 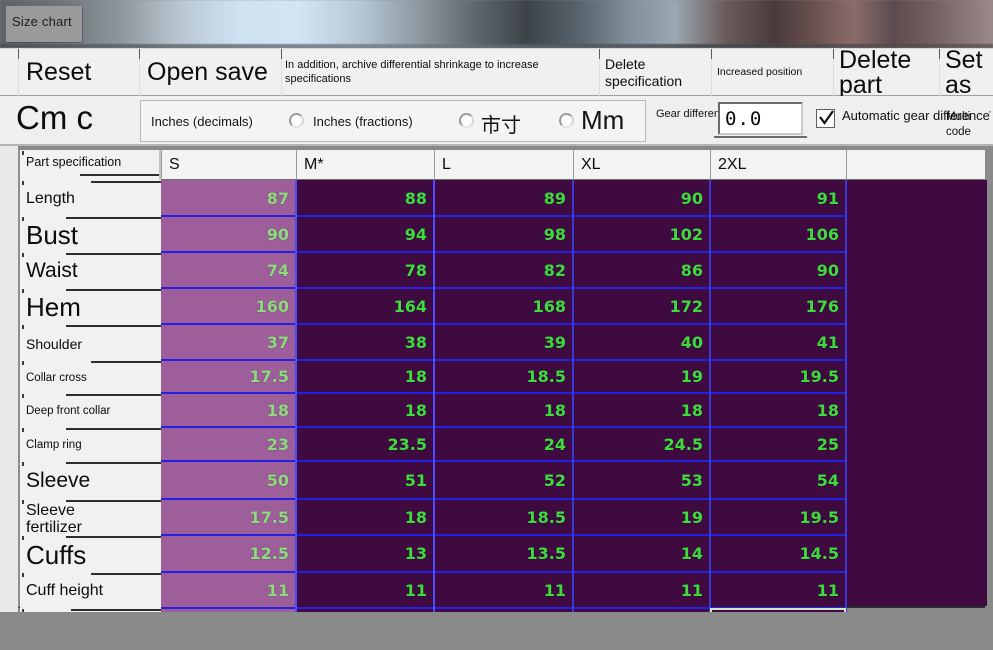 I want to click on unit-shicun-radio, so click(x=466, y=120).